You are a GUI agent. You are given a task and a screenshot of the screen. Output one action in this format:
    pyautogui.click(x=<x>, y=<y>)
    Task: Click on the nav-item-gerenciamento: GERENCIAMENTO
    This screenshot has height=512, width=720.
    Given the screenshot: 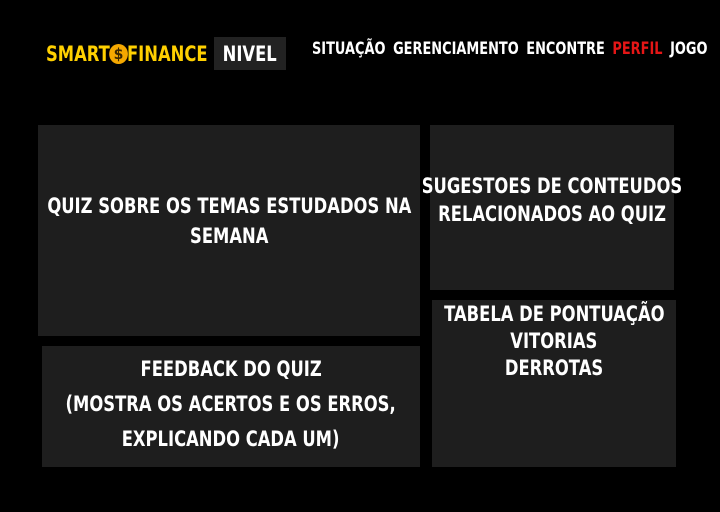 What is the action you would take?
    pyautogui.click(x=456, y=49)
    